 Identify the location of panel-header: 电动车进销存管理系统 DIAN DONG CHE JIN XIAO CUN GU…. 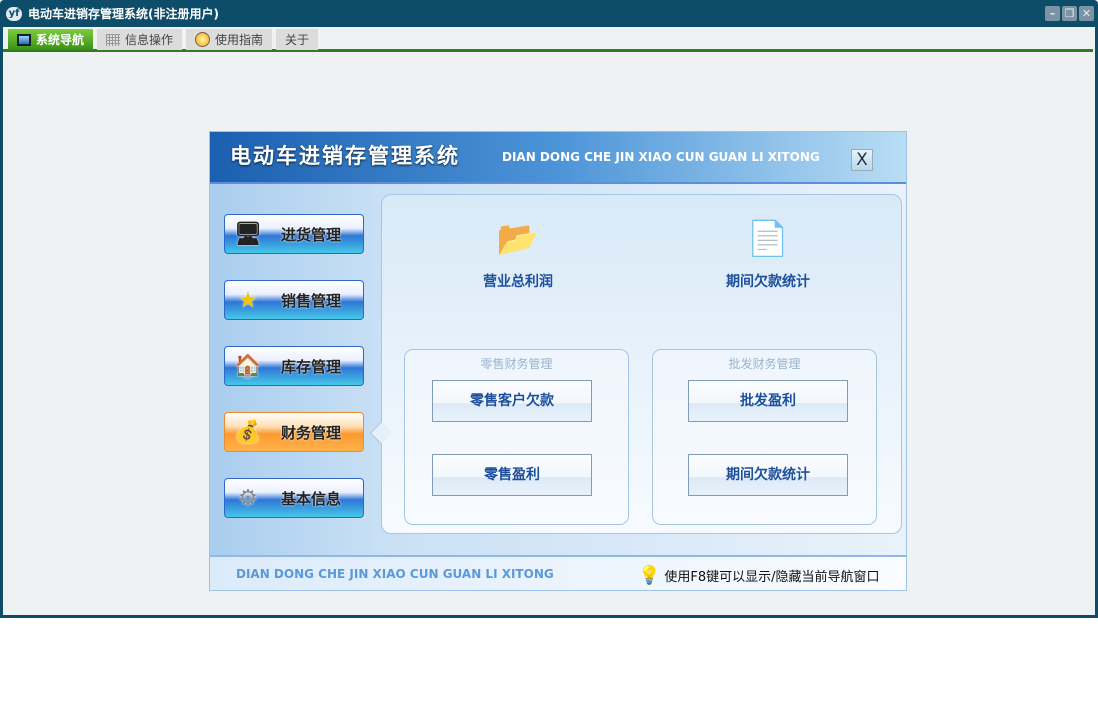
(558, 158).